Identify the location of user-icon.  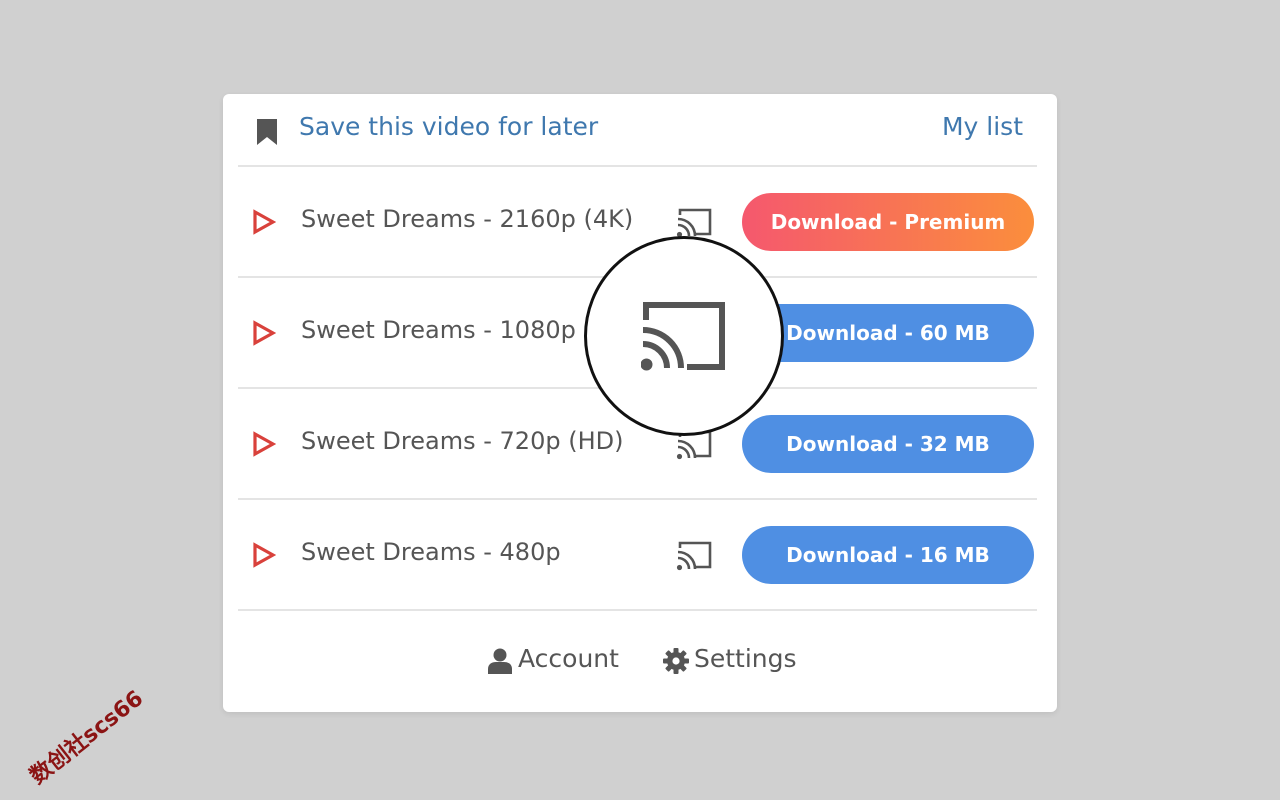
(500, 661).